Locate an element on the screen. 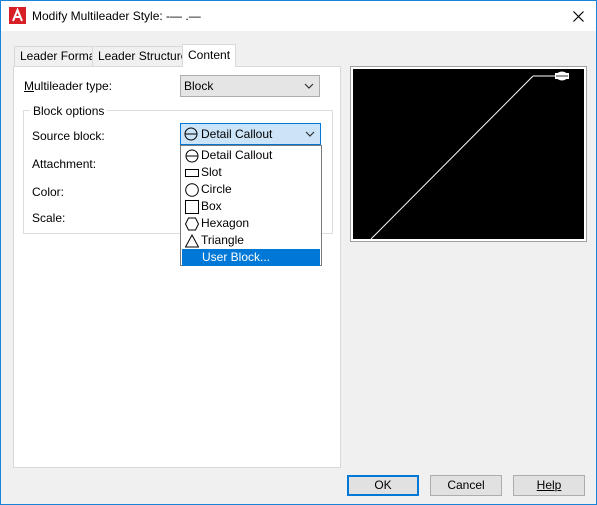  option-label: Slot is located at coordinates (211, 172).